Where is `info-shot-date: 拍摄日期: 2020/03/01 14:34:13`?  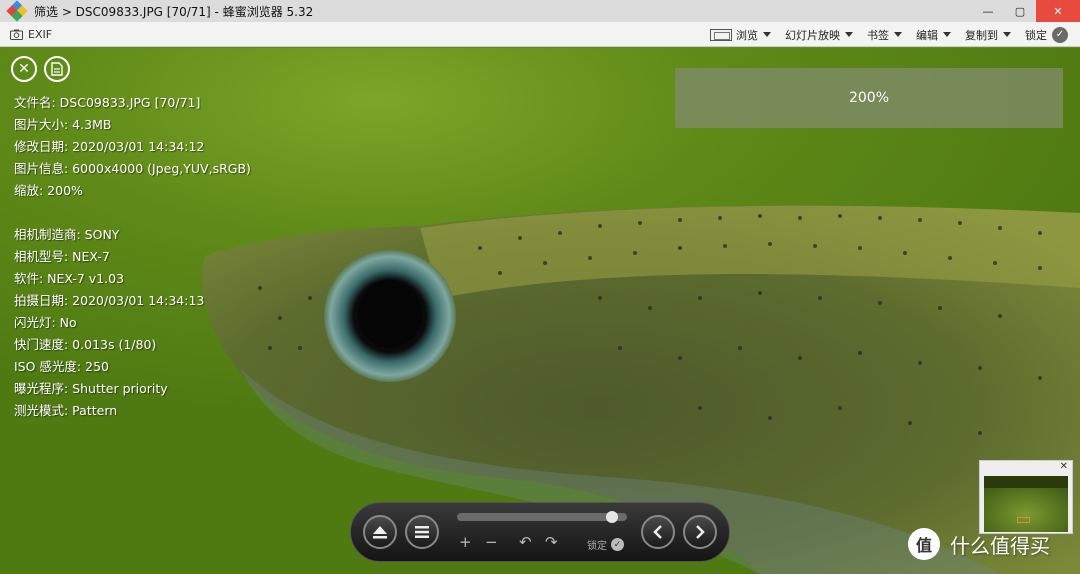
info-shot-date: 拍摄日期: 2020/03/01 14:34:13 is located at coordinates (109, 300).